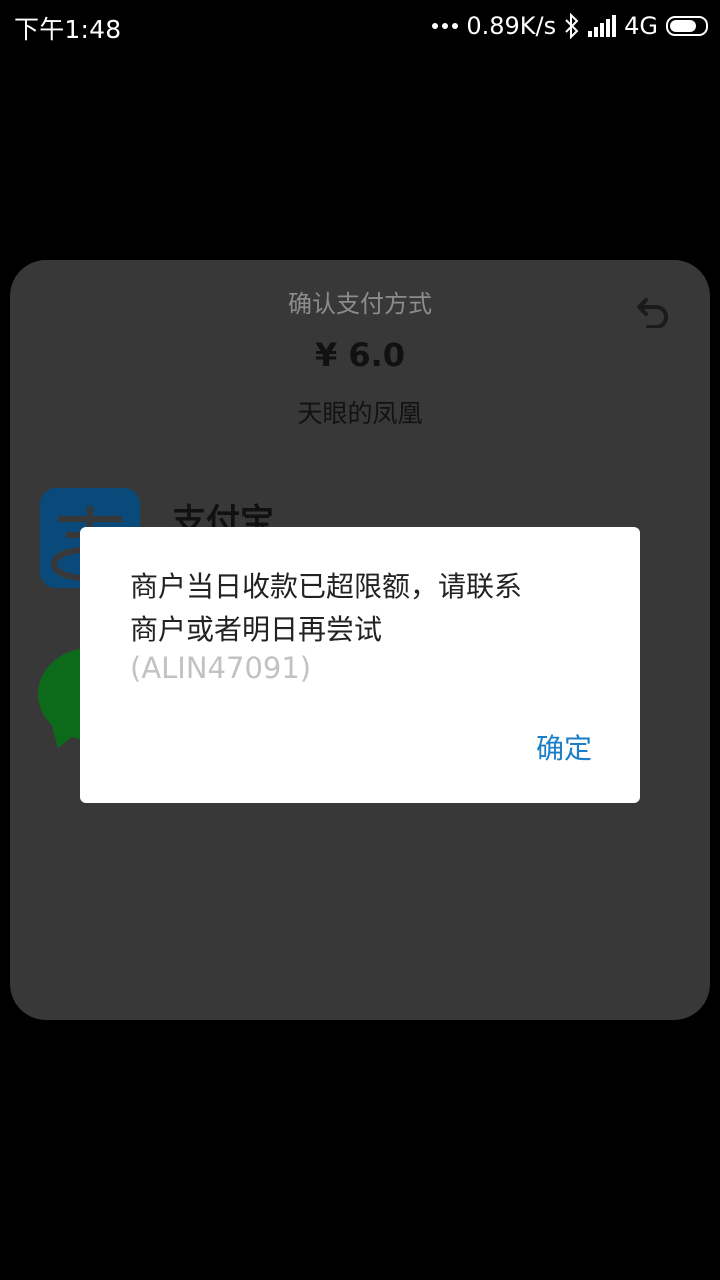 This screenshot has width=720, height=1280. I want to click on status-time: 下午1:48, so click(68, 29).